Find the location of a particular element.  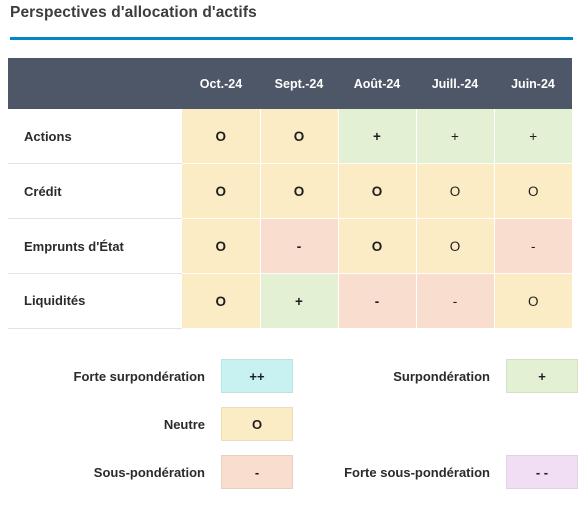

row-label-1: Actions is located at coordinates (95, 136).